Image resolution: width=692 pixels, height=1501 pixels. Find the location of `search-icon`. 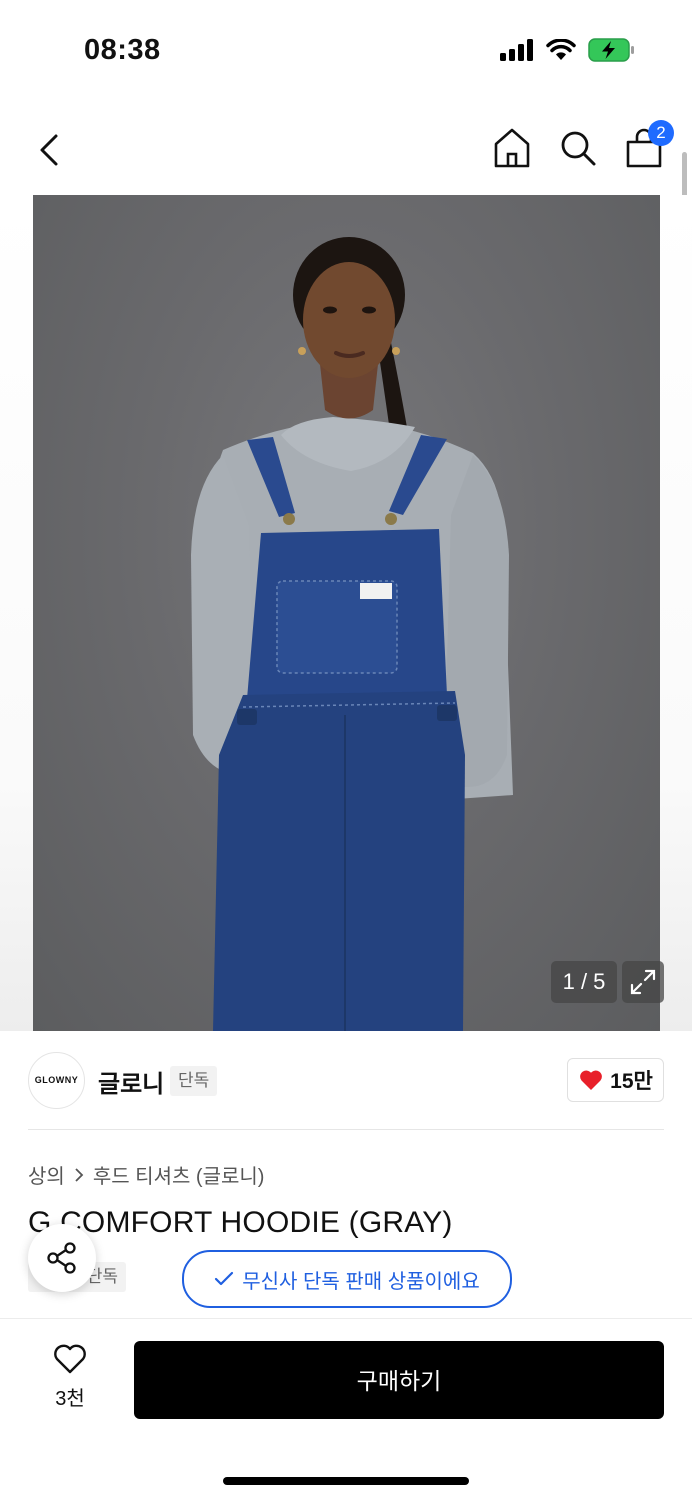

search-icon is located at coordinates (578, 148).